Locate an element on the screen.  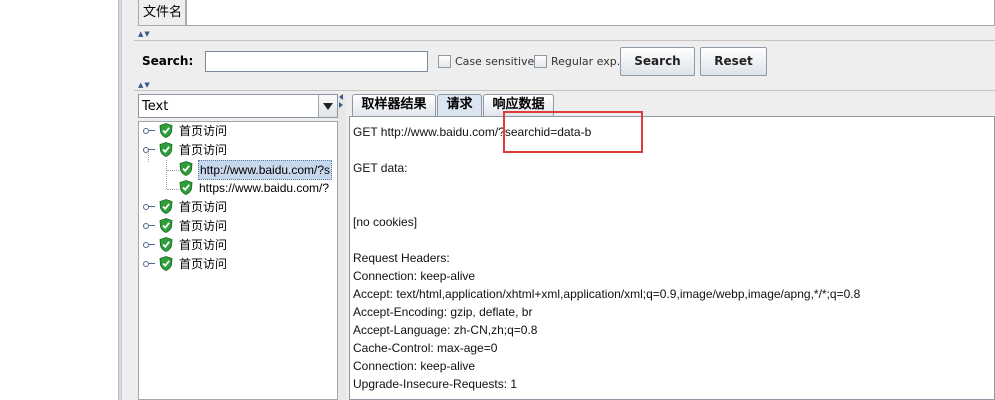
pane-splitter is located at coordinates (342, 247).